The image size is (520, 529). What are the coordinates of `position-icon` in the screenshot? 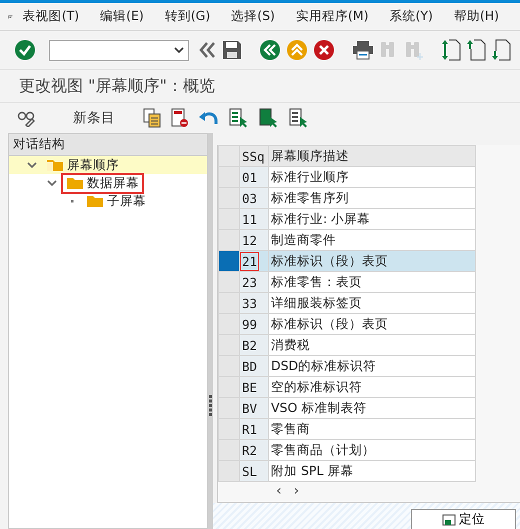 It's located at (449, 520).